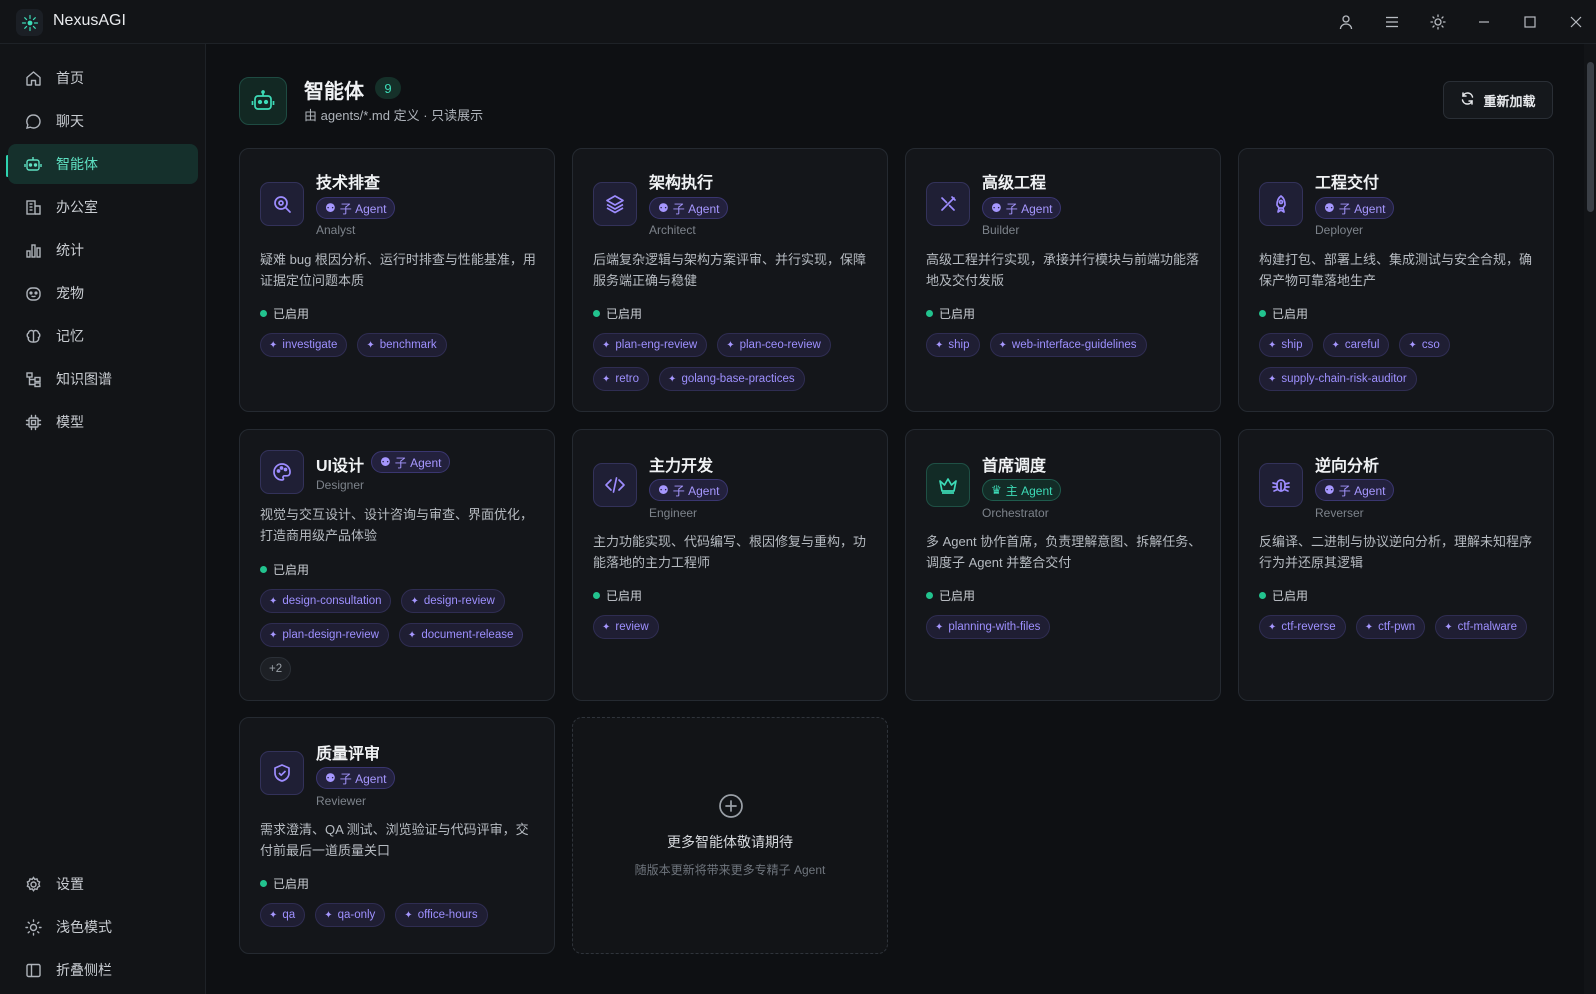 This screenshot has height=994, width=1596. Describe the element at coordinates (453, 601) in the screenshot. I see `skill-tag: ✦ design-review` at that location.